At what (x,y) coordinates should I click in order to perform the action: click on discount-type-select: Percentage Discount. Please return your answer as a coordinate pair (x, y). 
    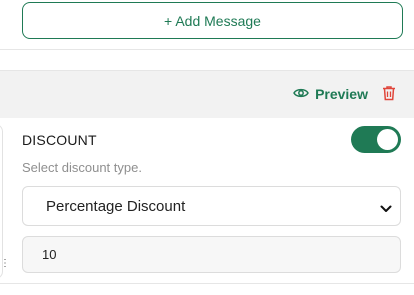
    Looking at the image, I should click on (211, 206).